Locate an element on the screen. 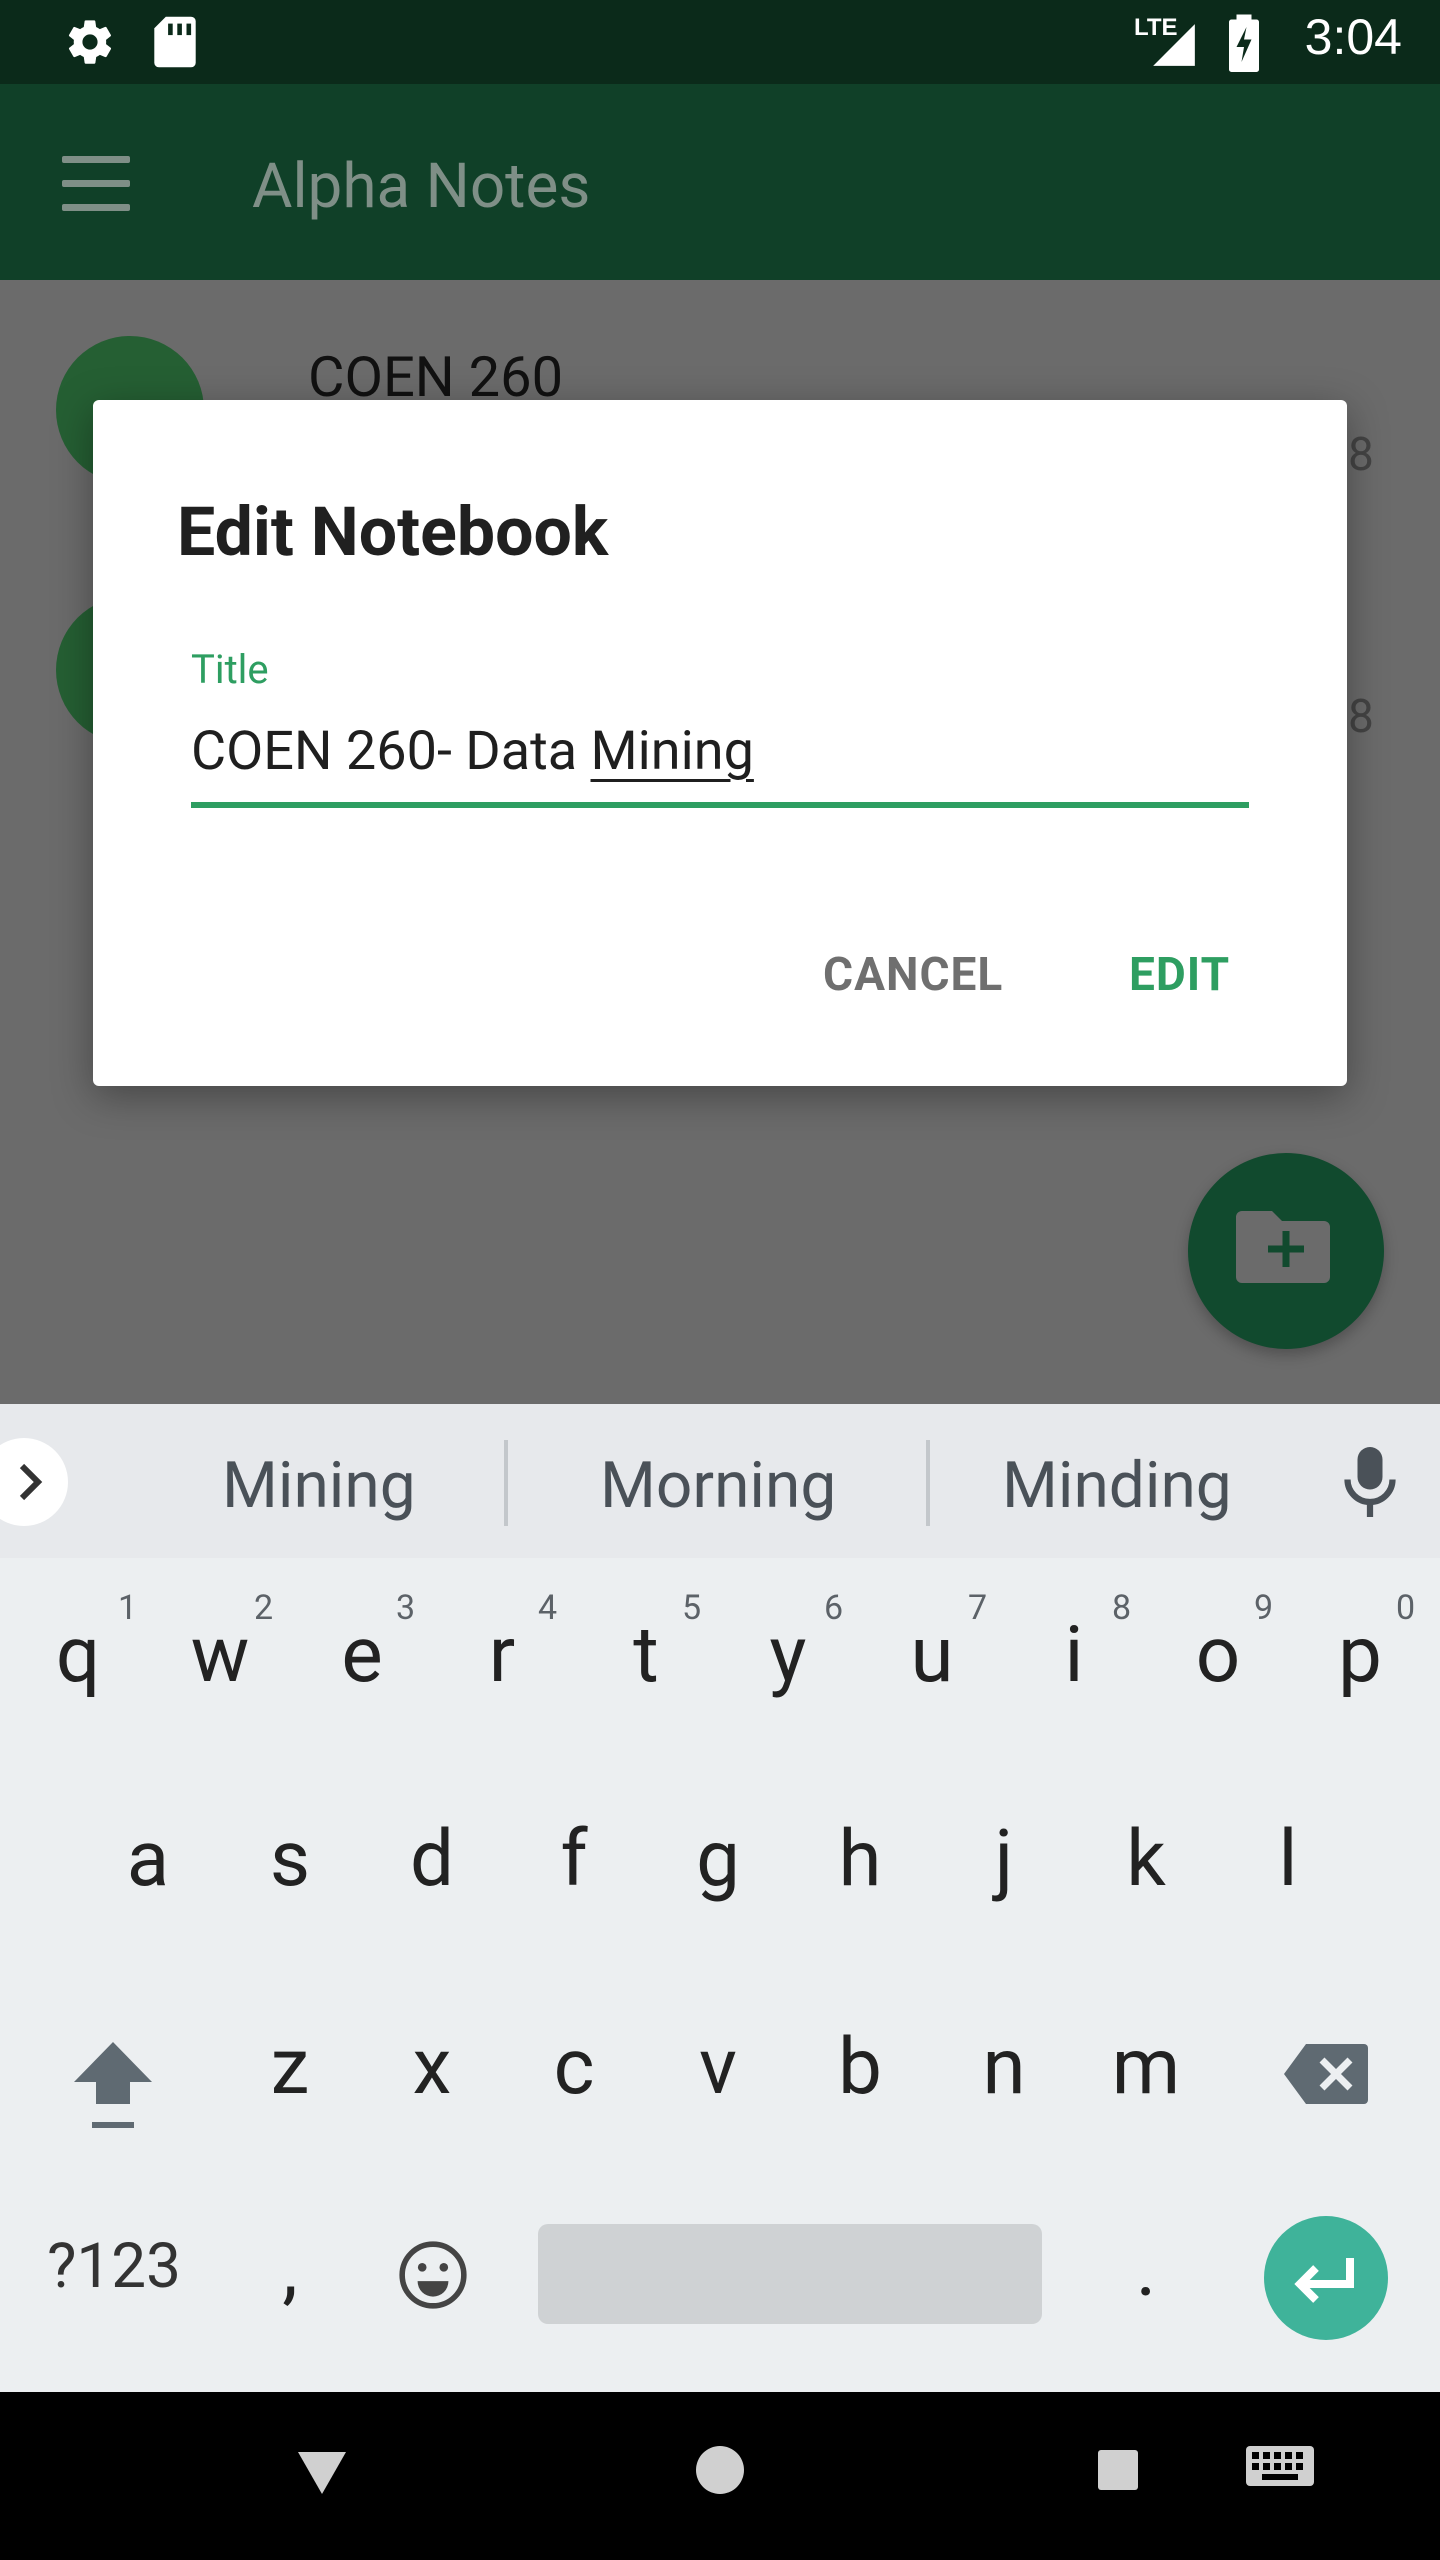 Image resolution: width=1440 pixels, height=2560 pixels. enter-key is located at coordinates (1326, 2278).